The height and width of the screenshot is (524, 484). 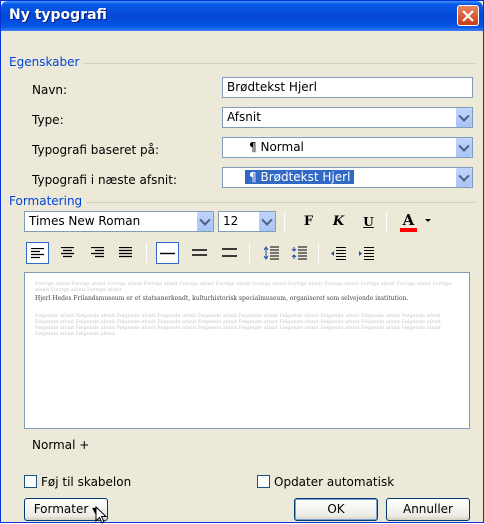 I want to click on font-color-button: A, so click(x=408, y=220).